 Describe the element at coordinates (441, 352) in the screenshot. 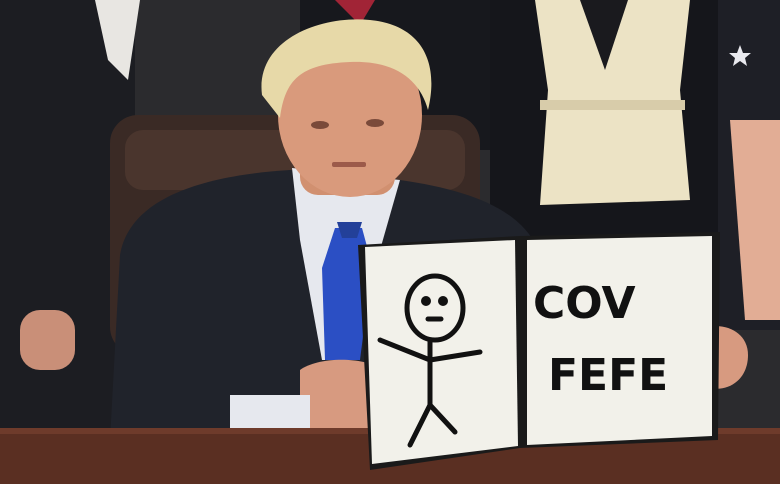

I see `board-left-page` at that location.